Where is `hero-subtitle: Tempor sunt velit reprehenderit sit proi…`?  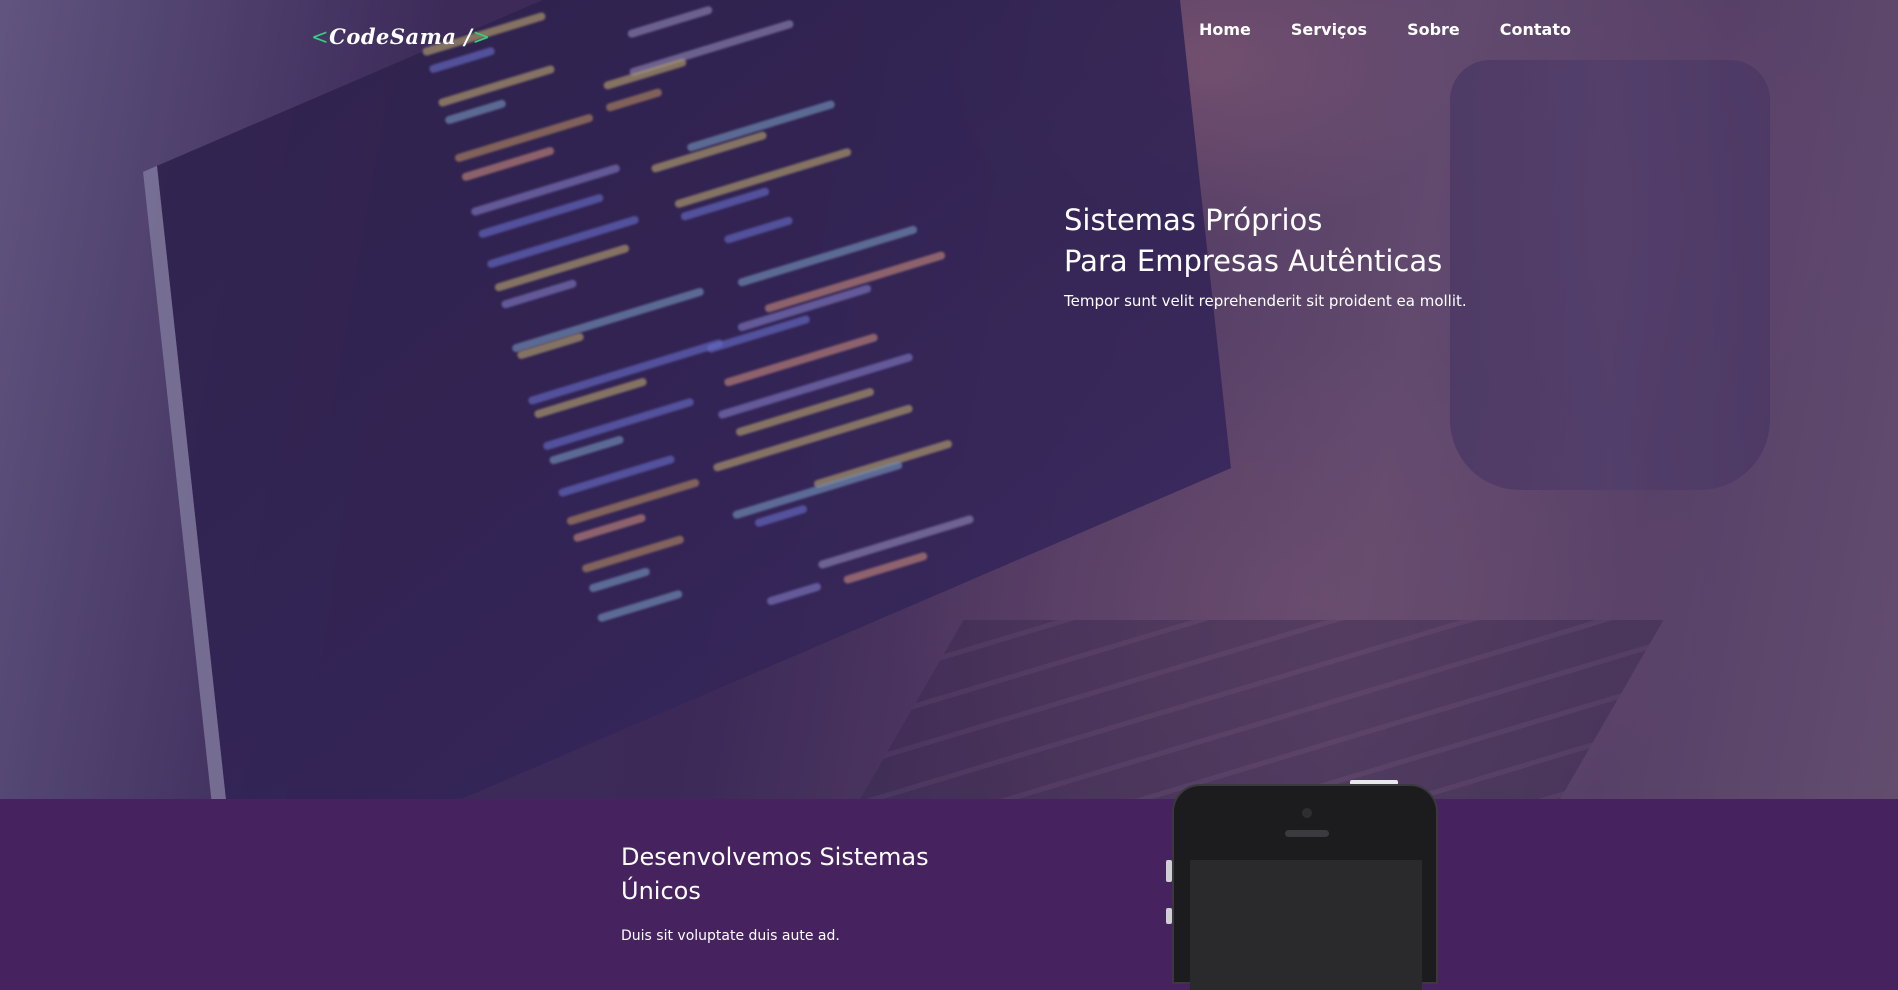 hero-subtitle: Tempor sunt velit reprehenderit sit proi… is located at coordinates (1265, 301).